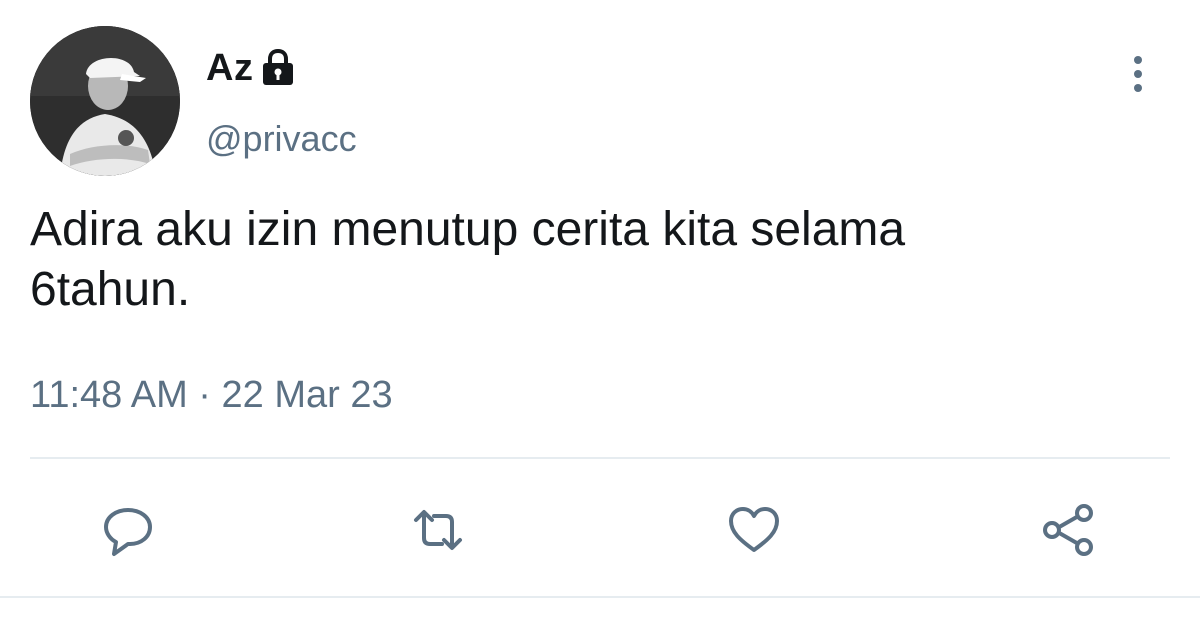 This screenshot has width=1200, height=618. What do you see at coordinates (600, 597) in the screenshot?
I see `bottom-divider` at bounding box center [600, 597].